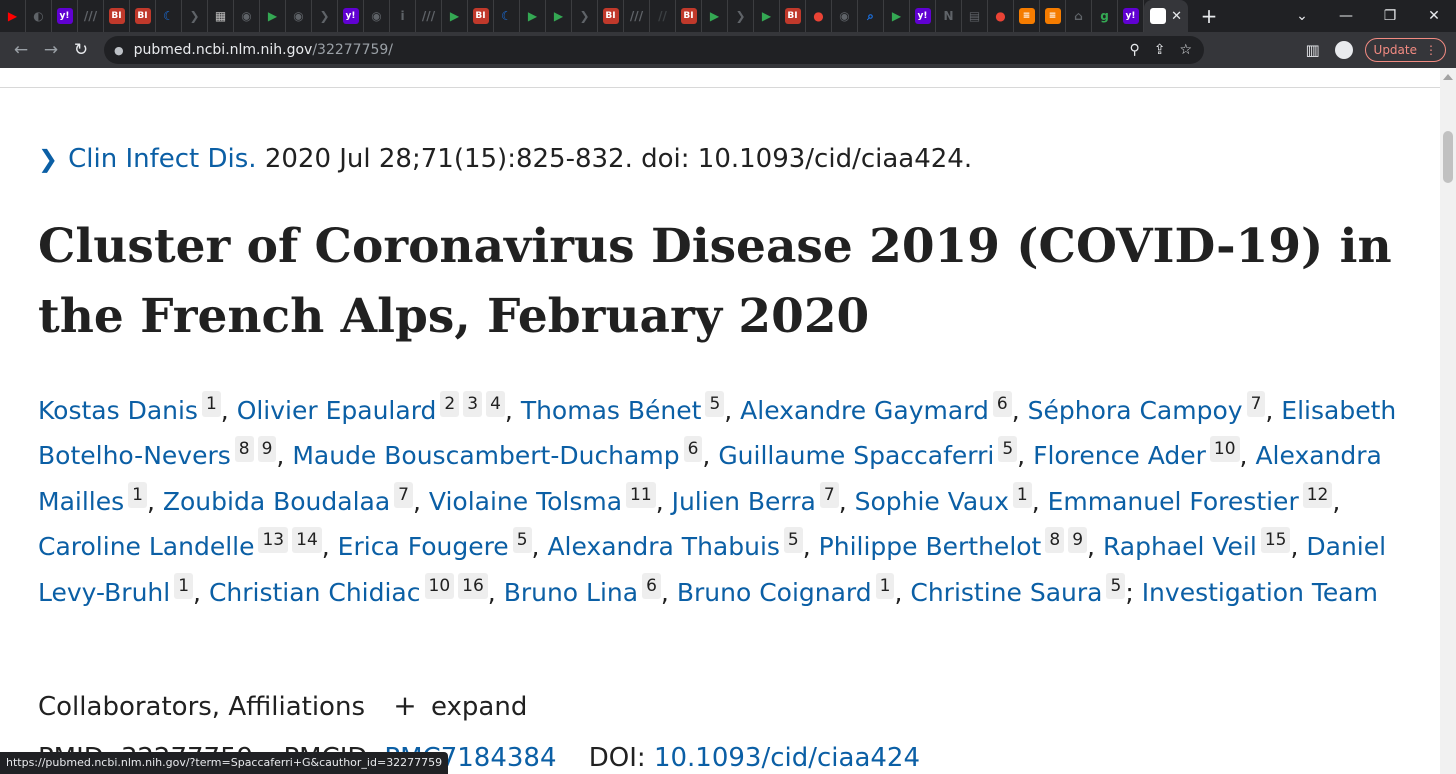 The width and height of the screenshot is (1456, 774). I want to click on close-window-button: ✕, so click(1434, 16).